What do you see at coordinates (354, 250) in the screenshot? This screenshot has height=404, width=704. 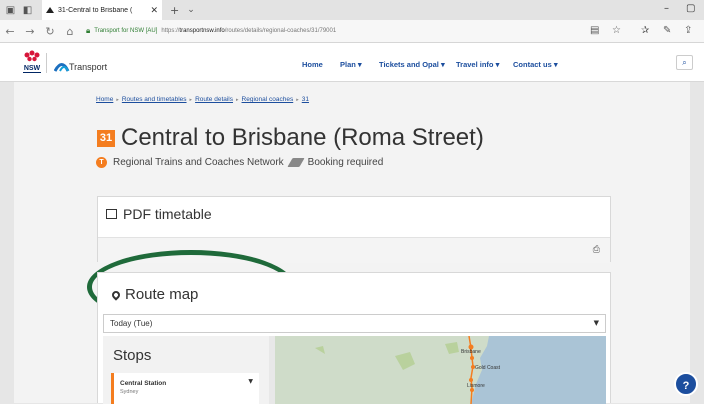 I see `pdf-download-row: ⎙` at bounding box center [354, 250].